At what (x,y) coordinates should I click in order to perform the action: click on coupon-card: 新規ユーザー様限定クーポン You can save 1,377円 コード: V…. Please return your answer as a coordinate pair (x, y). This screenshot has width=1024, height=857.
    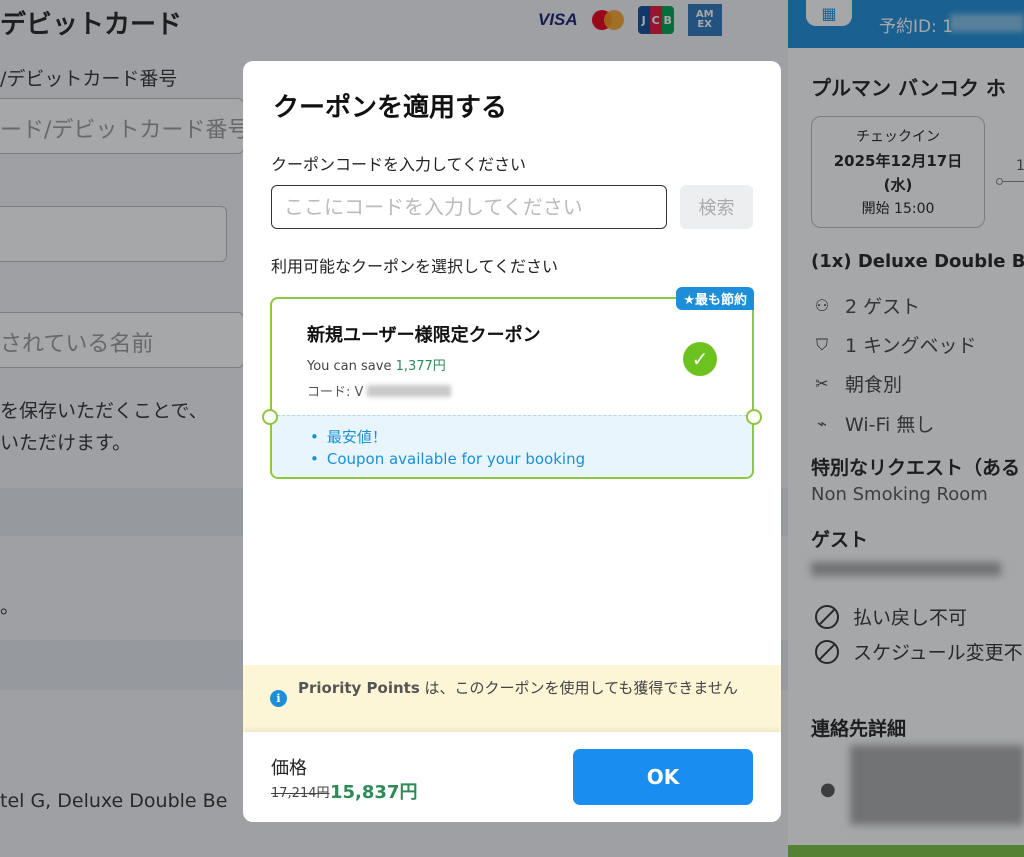
    Looking at the image, I should click on (512, 383).